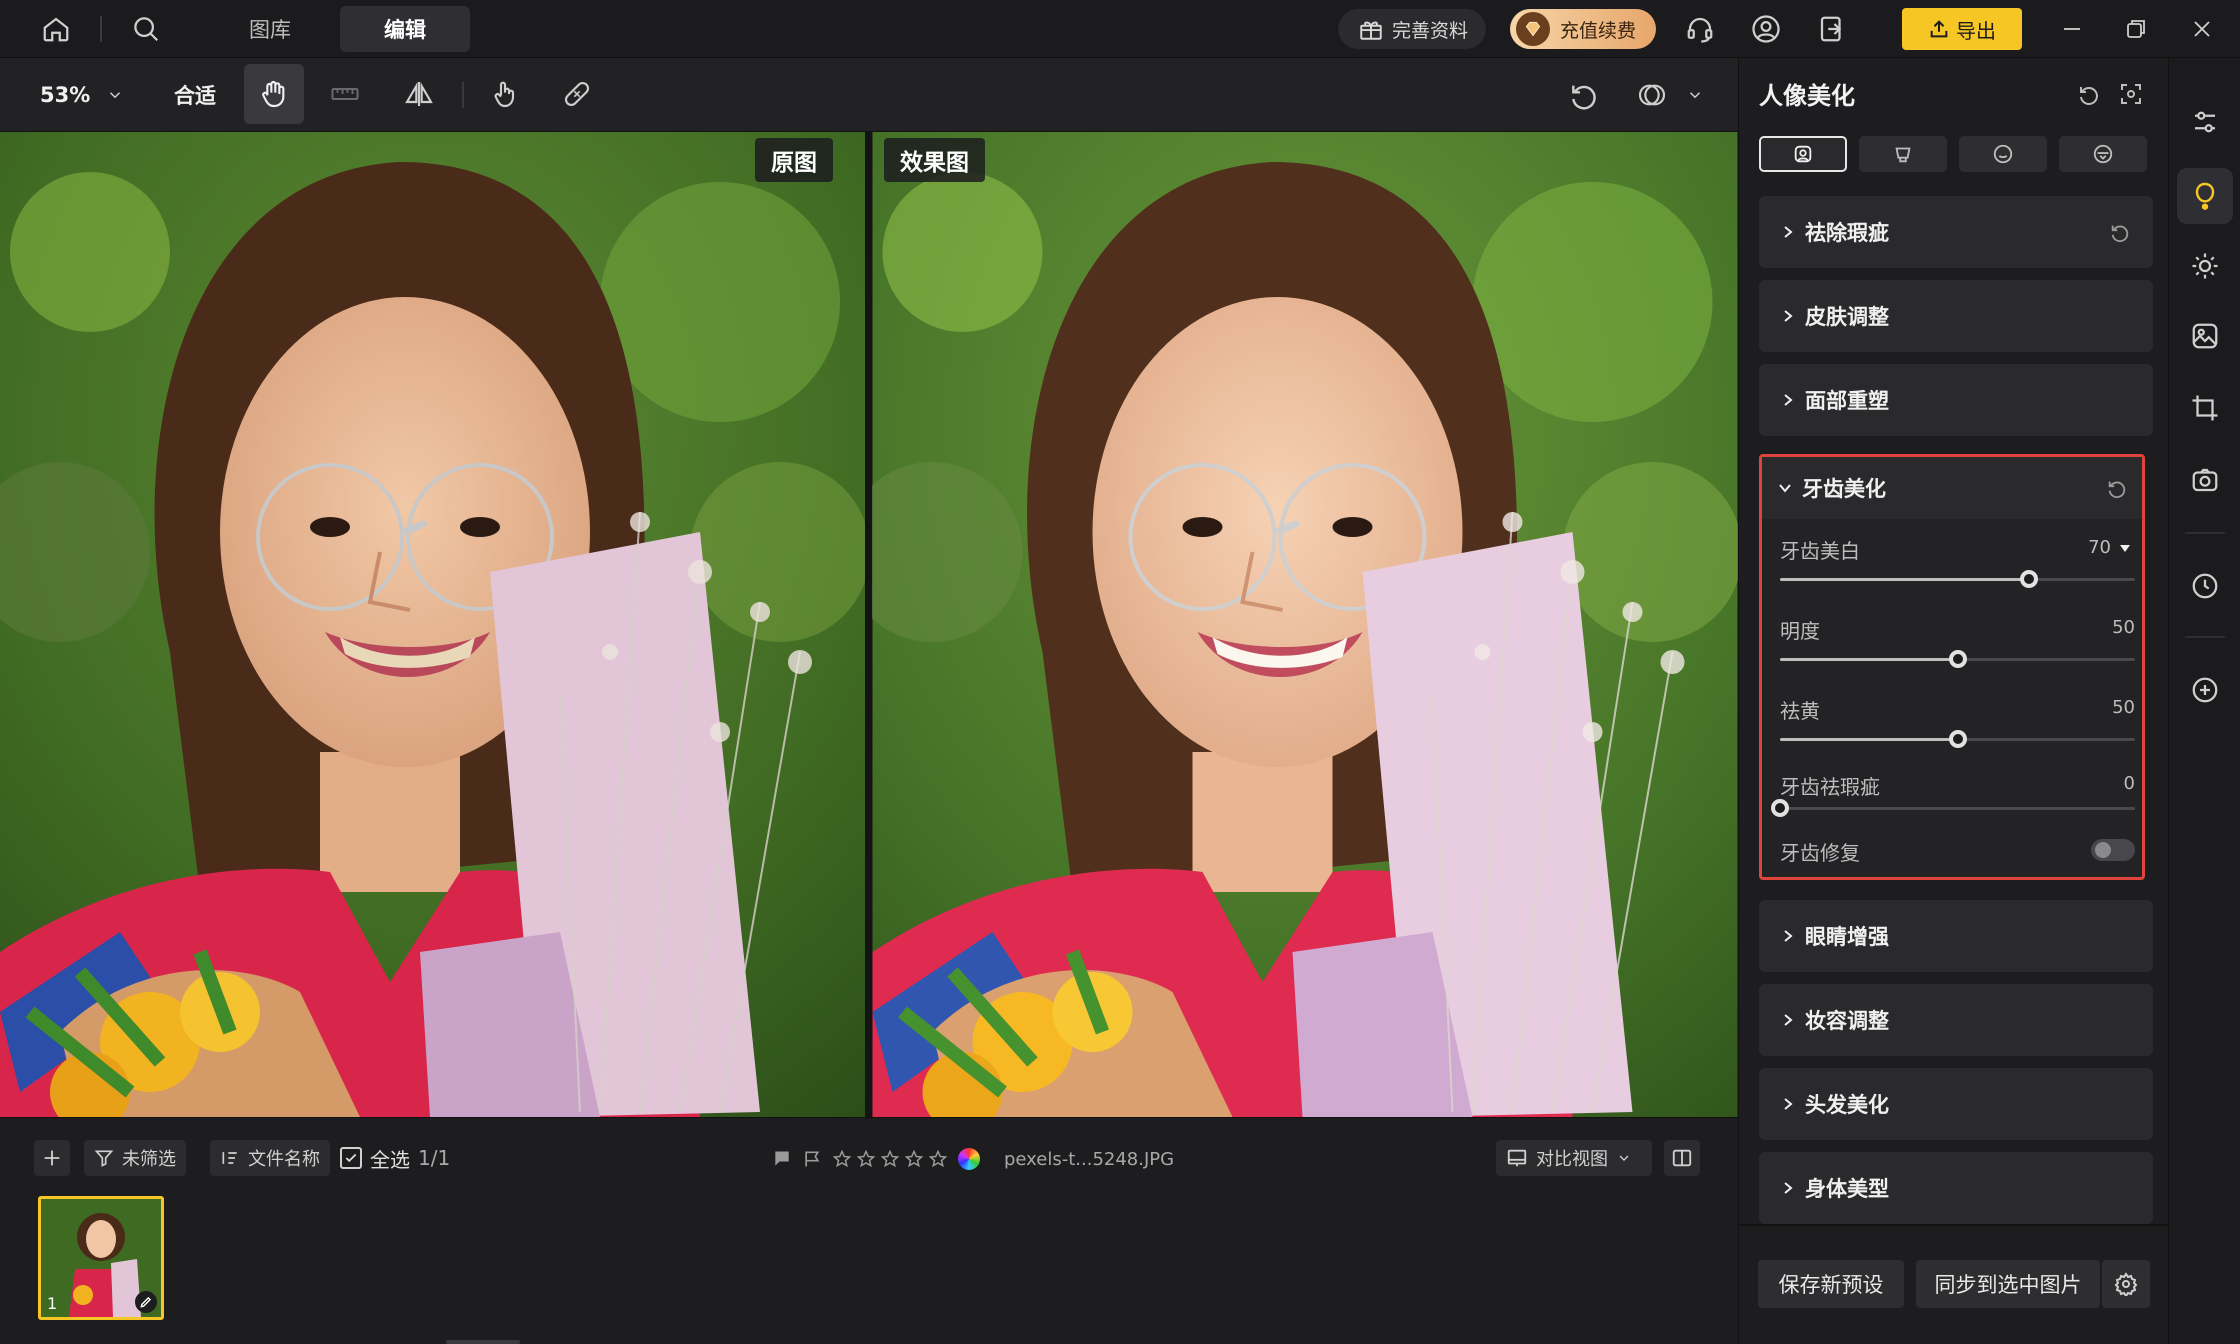 Image resolution: width=2240 pixels, height=1344 pixels. I want to click on add-plugin-icon, so click(2205, 690).